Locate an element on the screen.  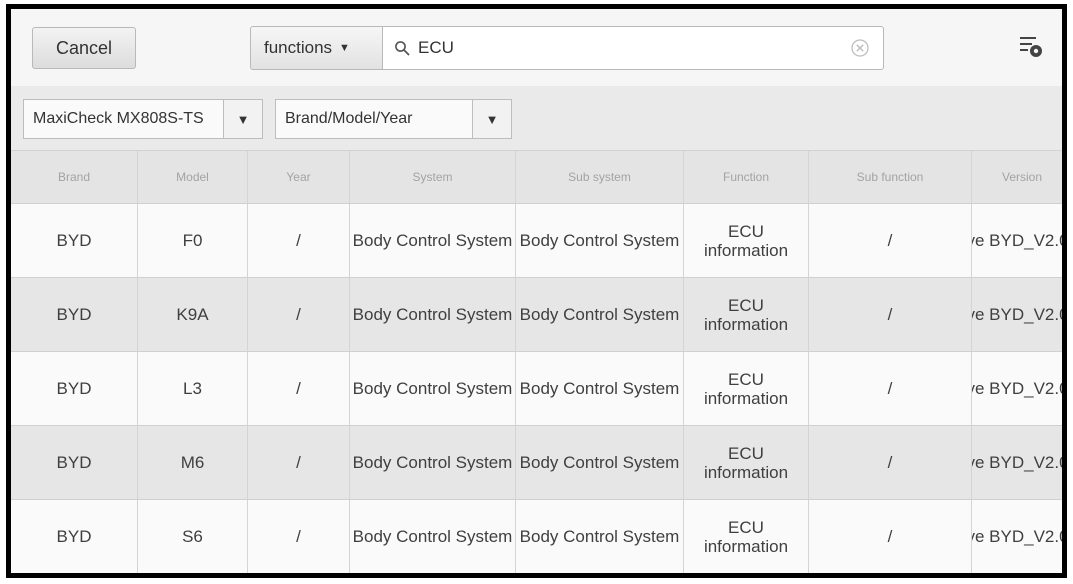
column-header-subfunction: Sub function is located at coordinates (890, 177).